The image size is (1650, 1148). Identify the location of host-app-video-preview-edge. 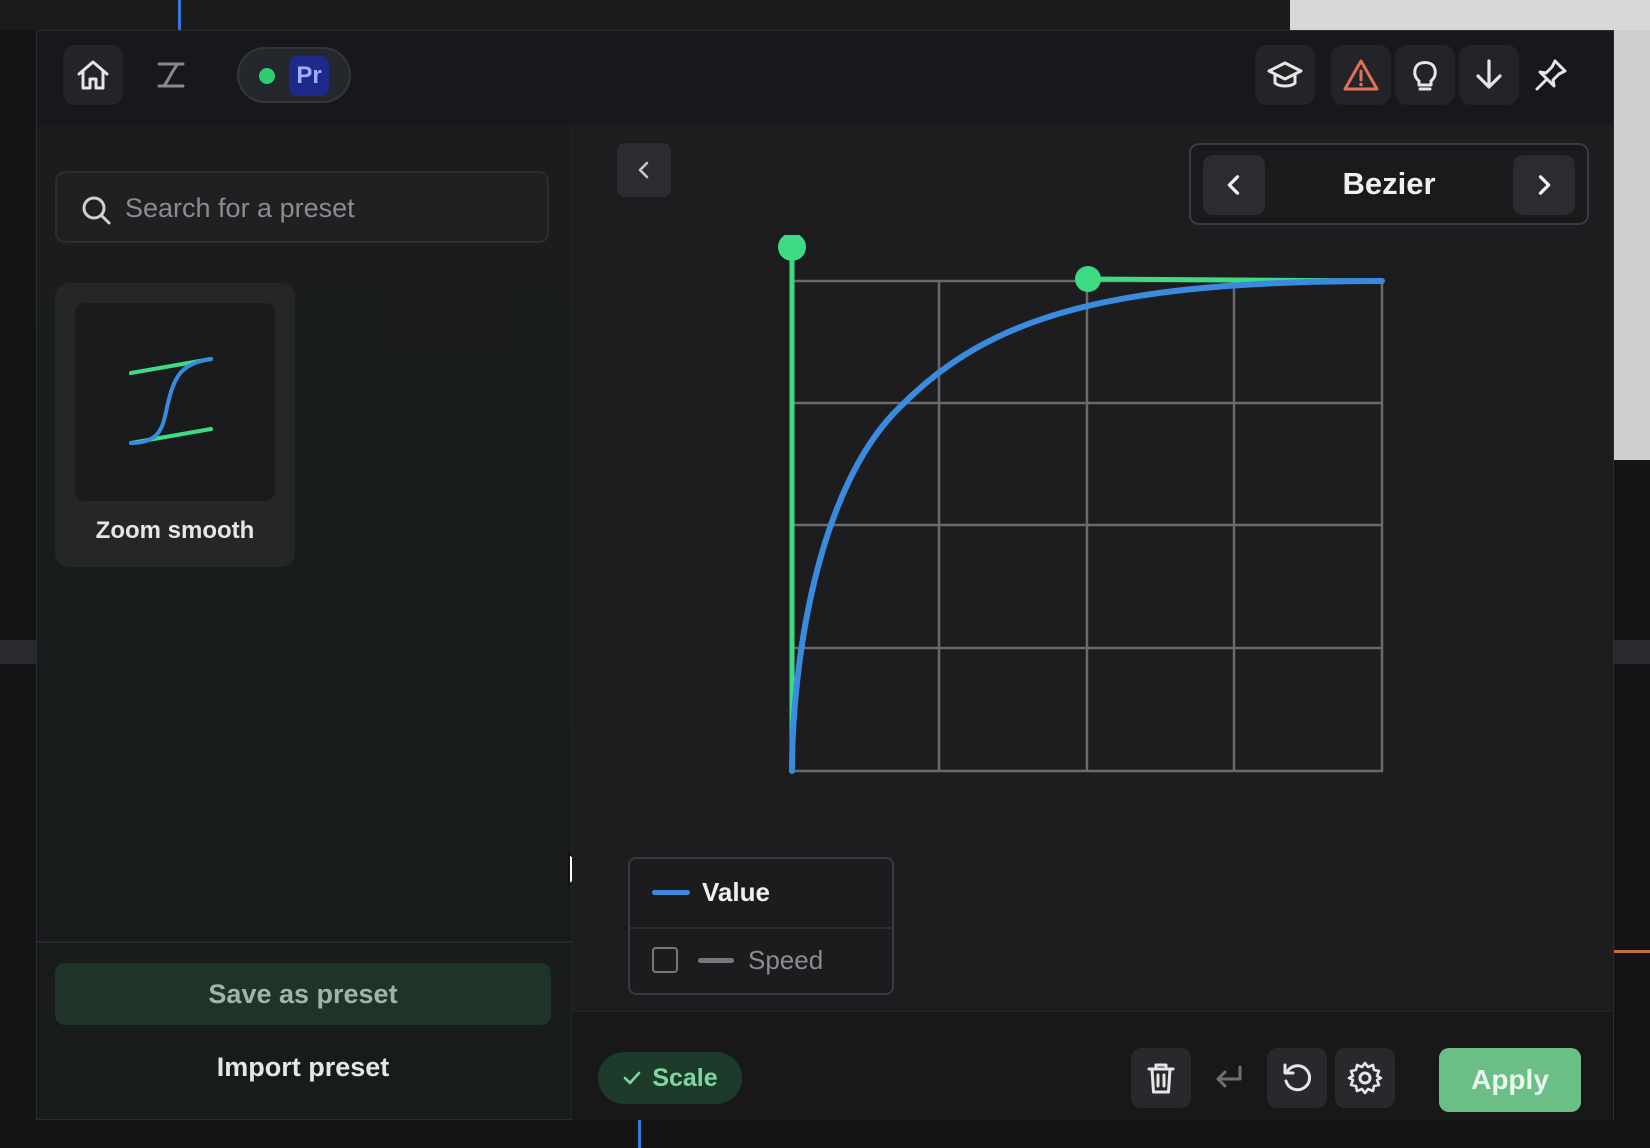
(1630, 245).